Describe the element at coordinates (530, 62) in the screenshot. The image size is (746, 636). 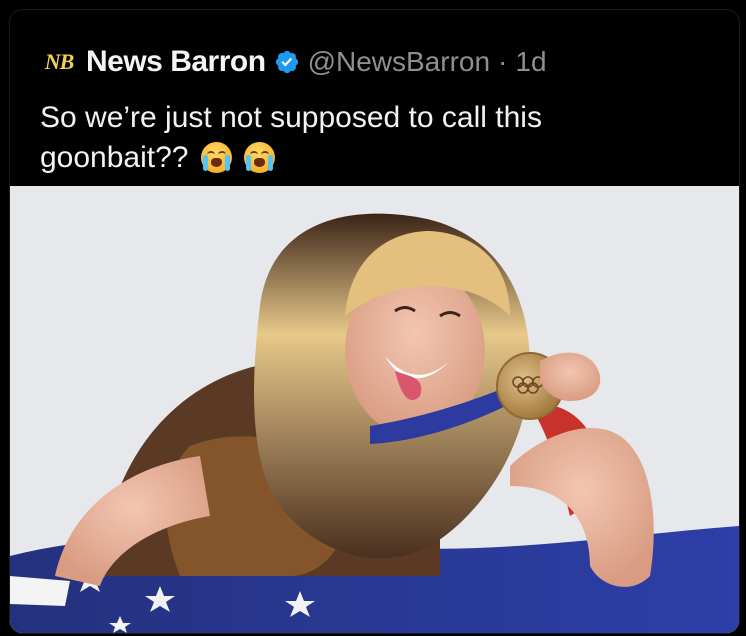
I see `timestamp: 1d` at that location.